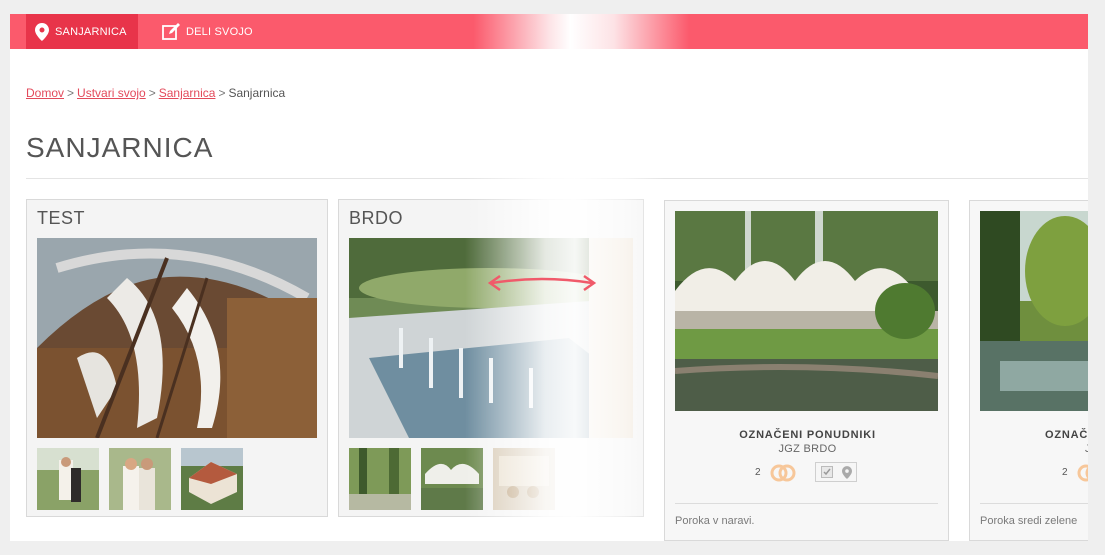 This screenshot has height=555, width=1105. Describe the element at coordinates (257, 93) in the screenshot. I see `breadcrumb-current: Sanjarnica` at that location.